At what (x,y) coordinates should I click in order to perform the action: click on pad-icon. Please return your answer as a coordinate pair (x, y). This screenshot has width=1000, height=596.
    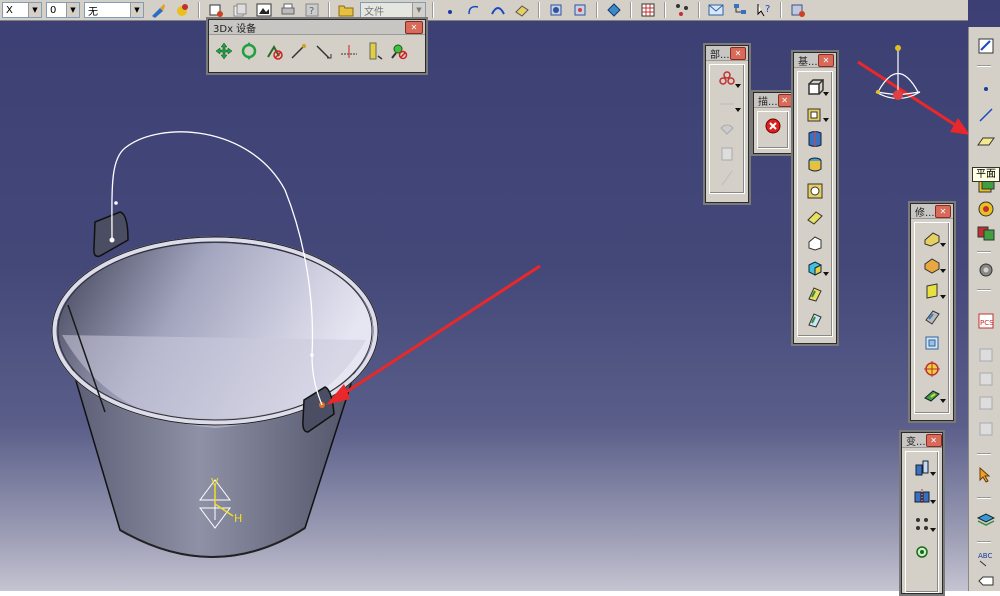
    Looking at the image, I should click on (816, 88).